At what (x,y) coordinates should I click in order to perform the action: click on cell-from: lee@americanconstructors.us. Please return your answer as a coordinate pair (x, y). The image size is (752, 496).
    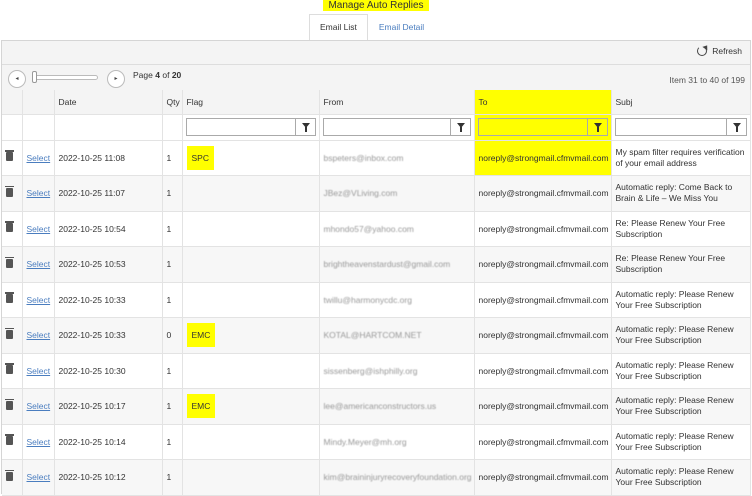
    Looking at the image, I should click on (380, 406).